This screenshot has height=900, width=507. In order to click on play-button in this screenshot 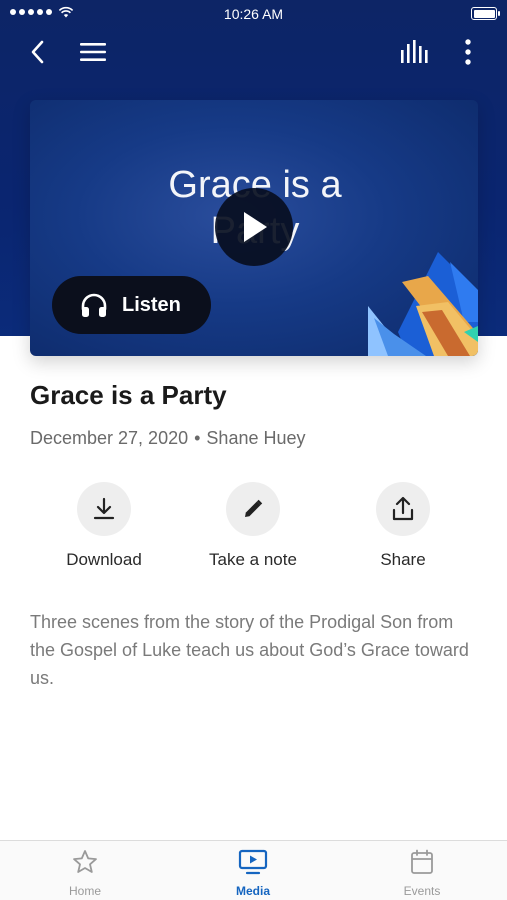, I will do `click(254, 227)`.